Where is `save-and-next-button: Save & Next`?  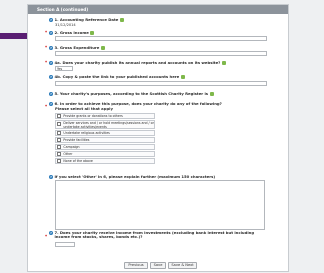 save-and-next-button: Save & Next is located at coordinates (182, 265).